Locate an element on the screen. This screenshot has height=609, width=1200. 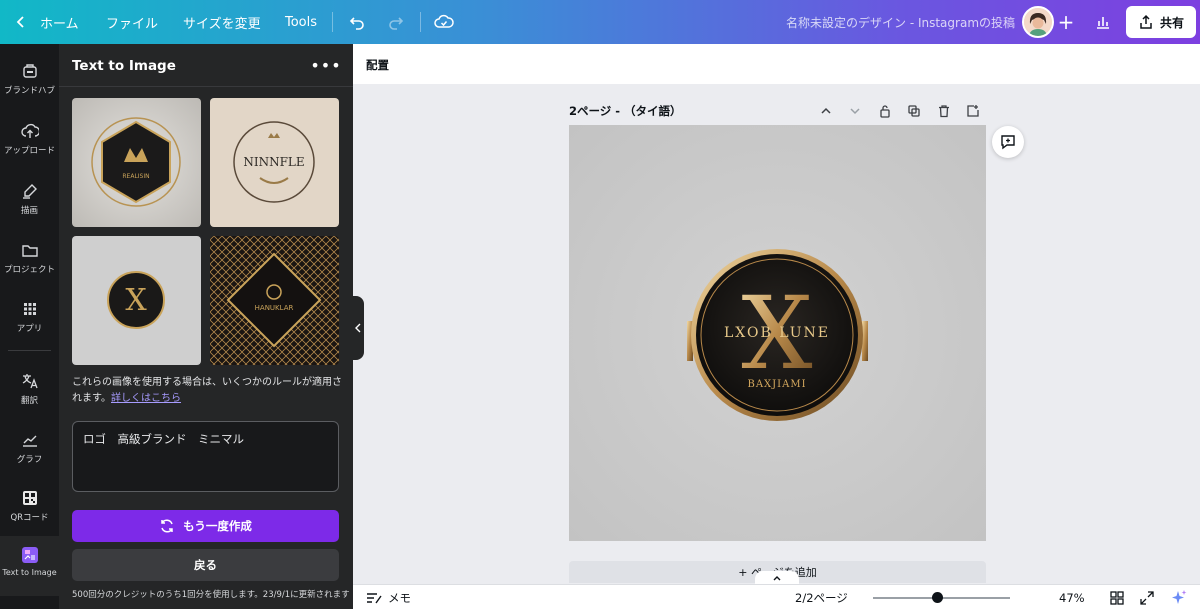
avatar is located at coordinates (1038, 22).